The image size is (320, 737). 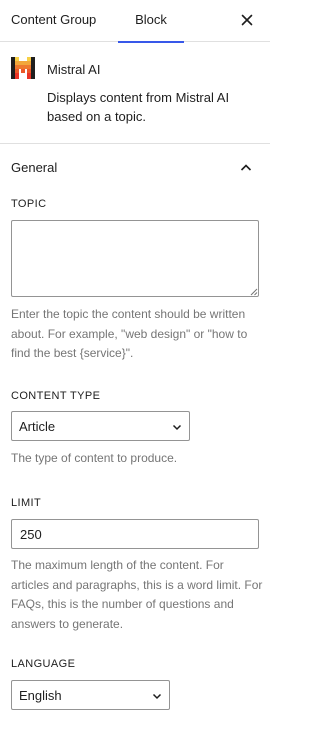 I want to click on content-type-label: CONTENT TYPE, so click(x=56, y=396).